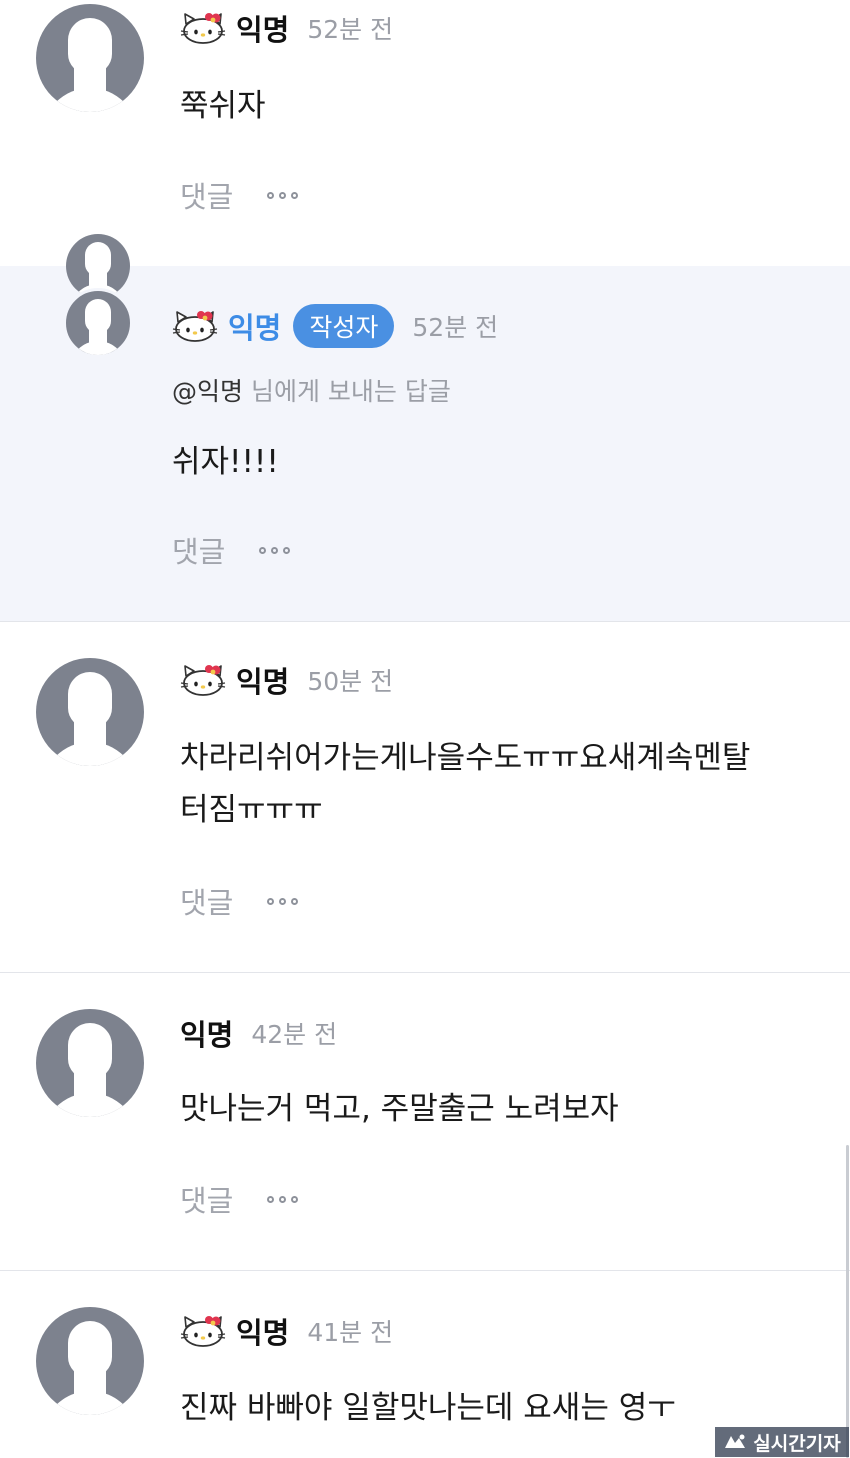 Image resolution: width=850 pixels, height=1458 pixels. Describe the element at coordinates (500, 784) in the screenshot. I see `comment-text: 차라리쉬어가는게나을수도ㅠㅠ요새계속멘탈 터짐ㅠㅠㅠ` at that location.